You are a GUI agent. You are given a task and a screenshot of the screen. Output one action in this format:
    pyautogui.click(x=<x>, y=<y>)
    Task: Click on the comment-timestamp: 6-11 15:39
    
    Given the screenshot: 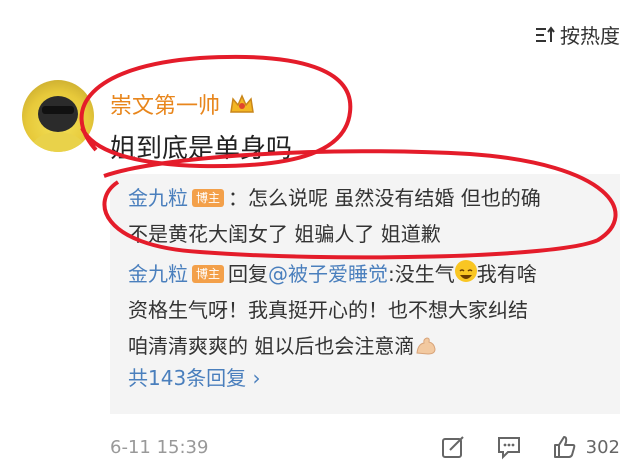 What is the action you would take?
    pyautogui.click(x=159, y=447)
    